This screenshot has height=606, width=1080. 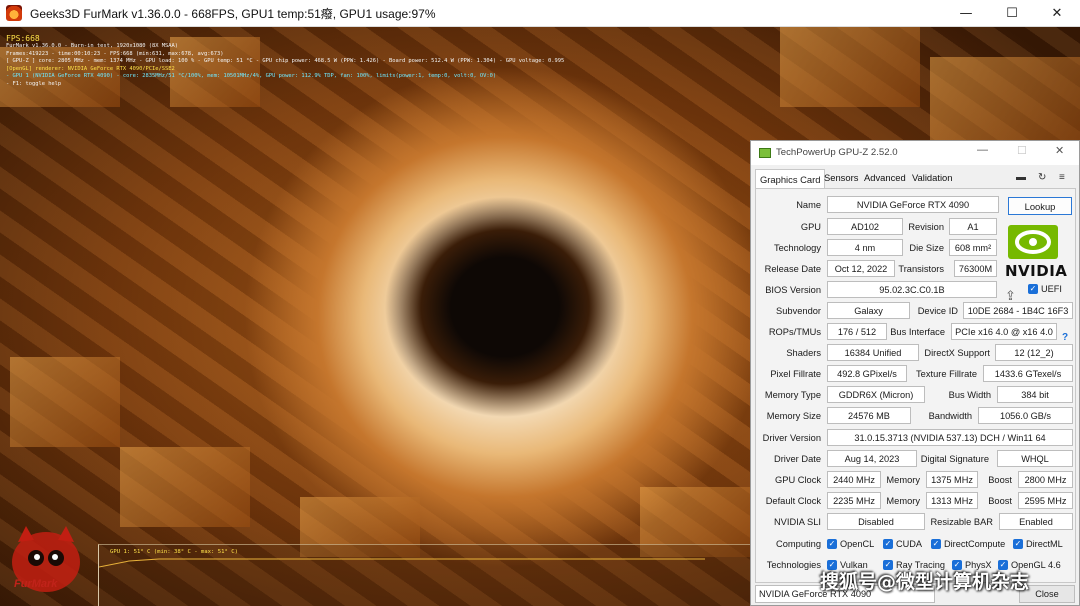 I want to click on osd-line: - F1: toggle help, so click(x=34, y=83).